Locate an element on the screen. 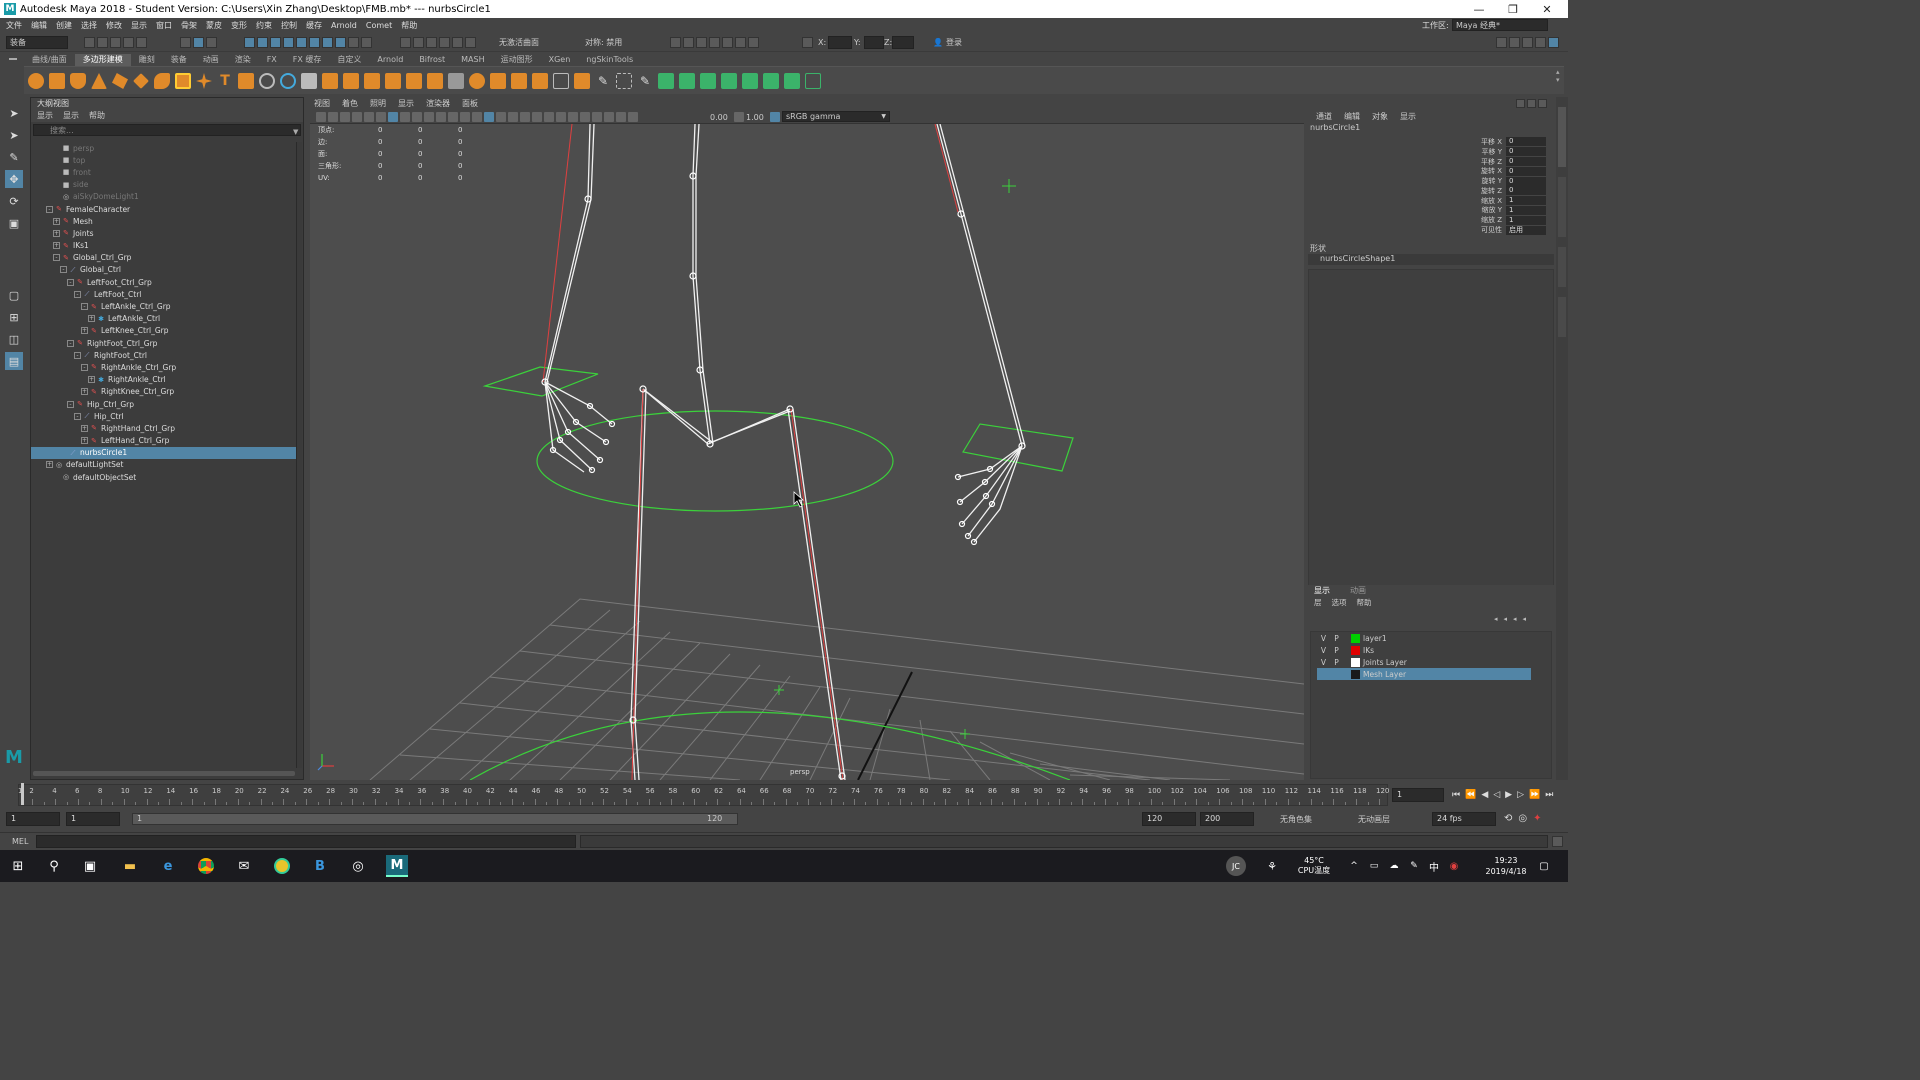 This screenshot has height=1080, width=1920. menu-windows: 窗口 is located at coordinates (164, 25).